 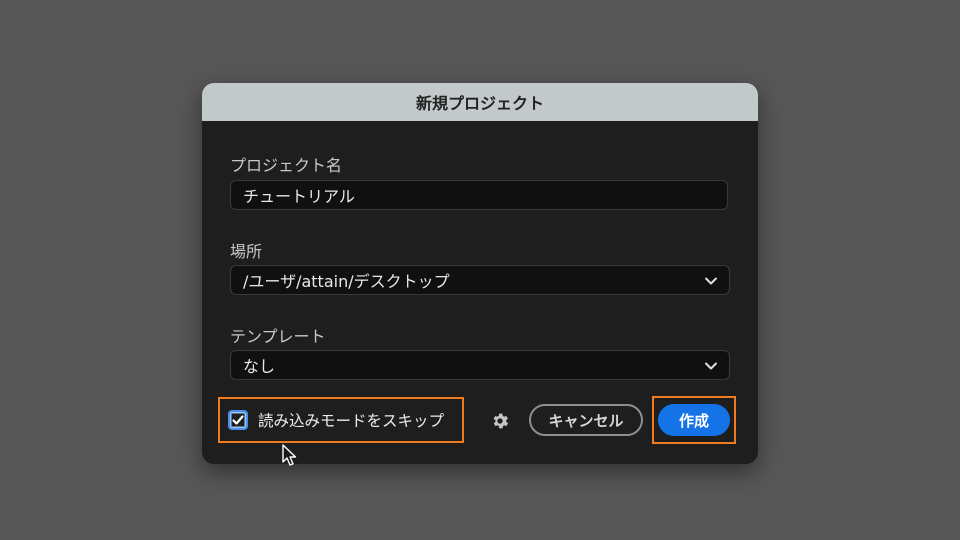 What do you see at coordinates (479, 195) in the screenshot?
I see `project-name-input: チュートリアル` at bounding box center [479, 195].